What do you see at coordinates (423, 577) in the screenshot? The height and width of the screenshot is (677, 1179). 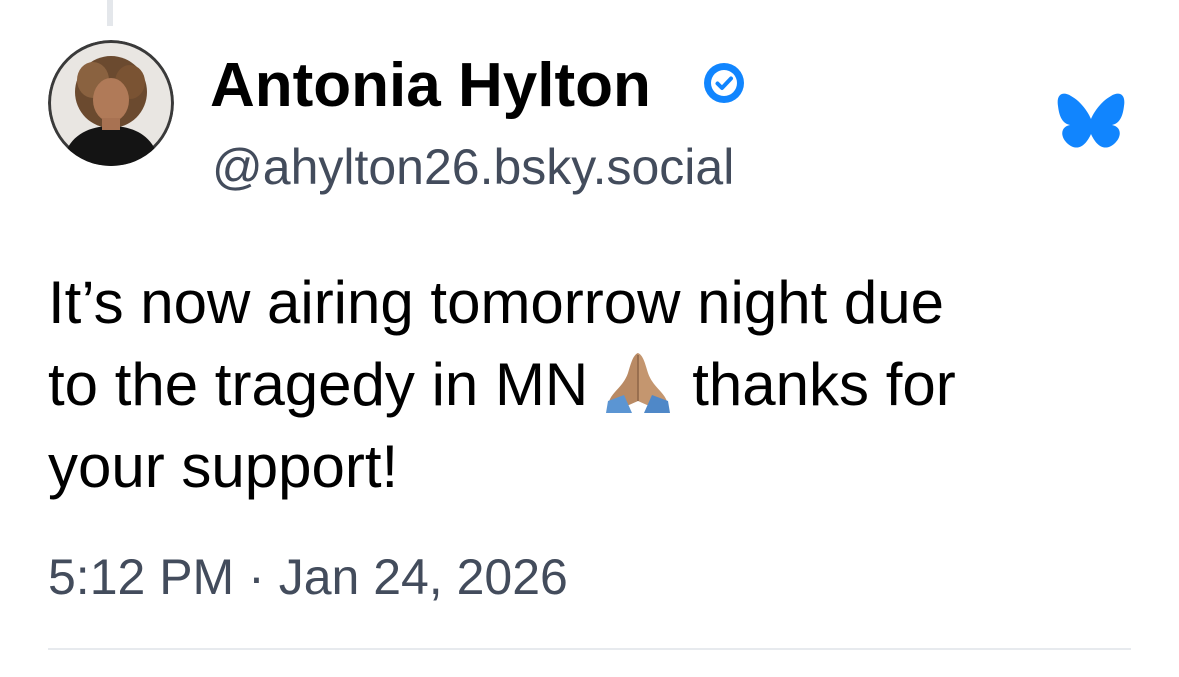 I see `timestamp-date: Jan 24, 2026` at bounding box center [423, 577].